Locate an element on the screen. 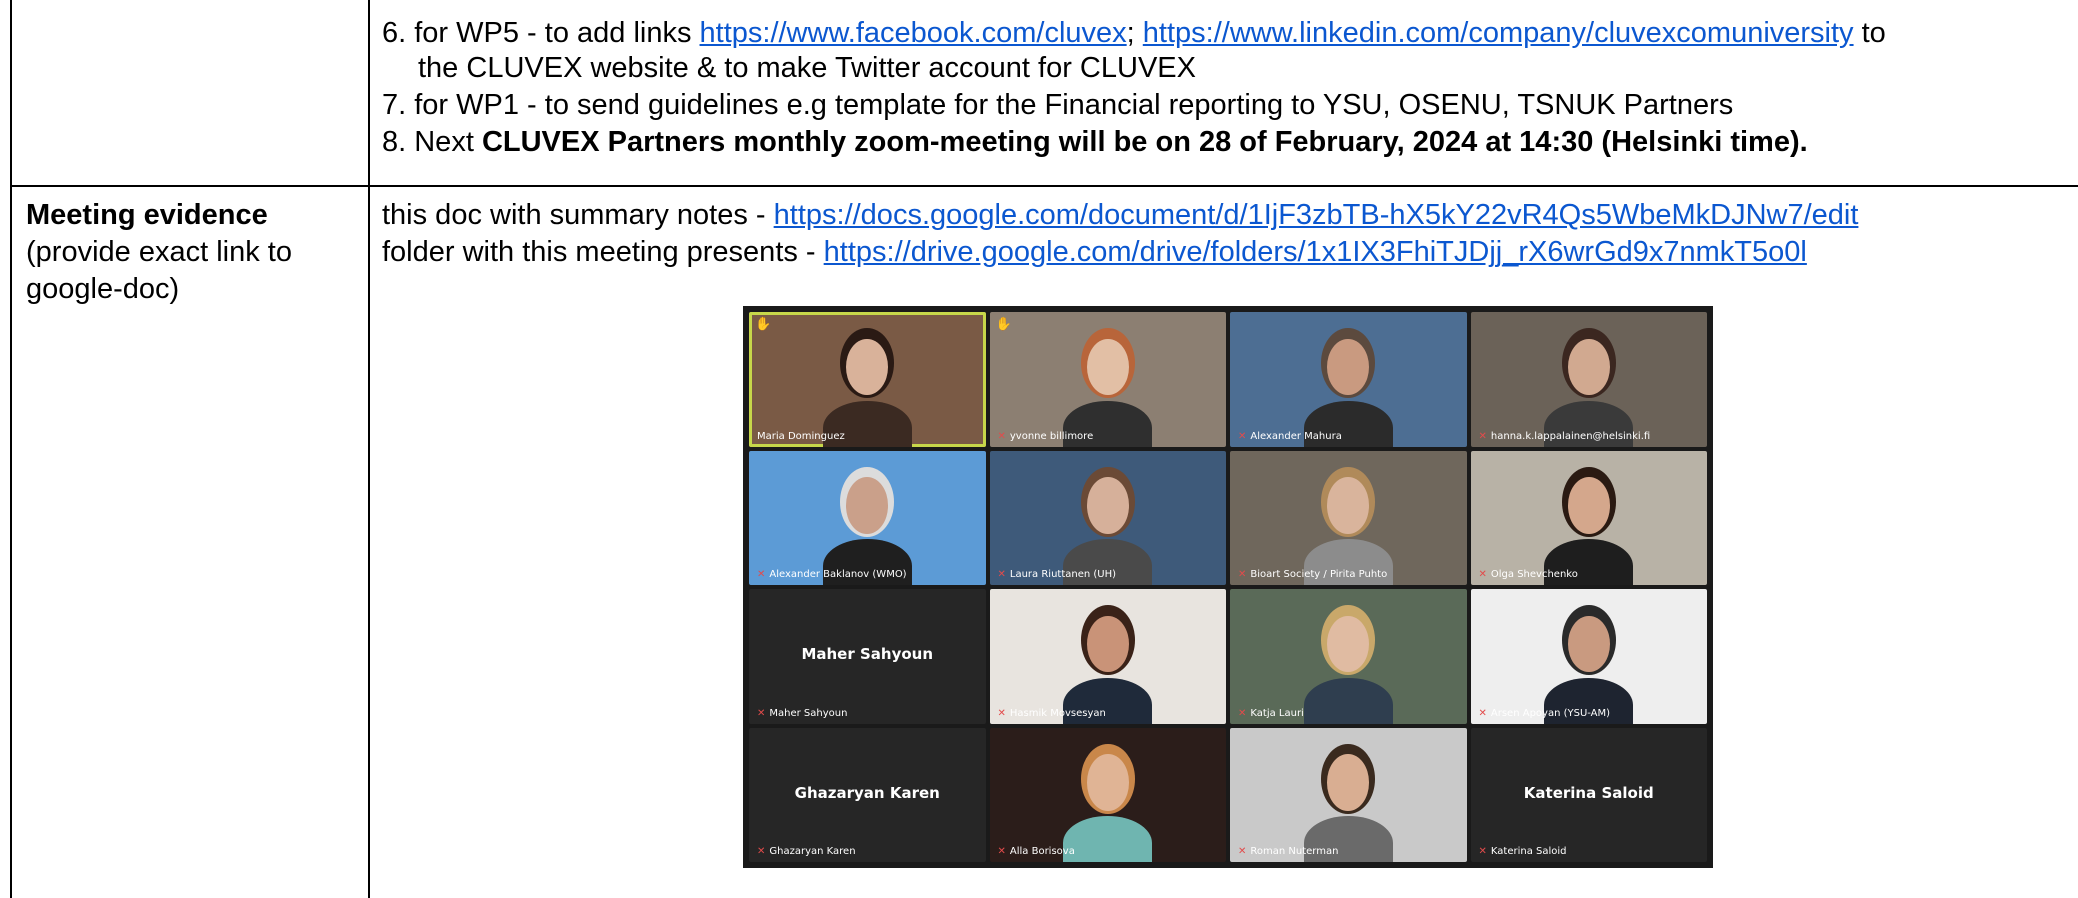  participant-name: ✕ Maher Sahyoun is located at coordinates (802, 714).